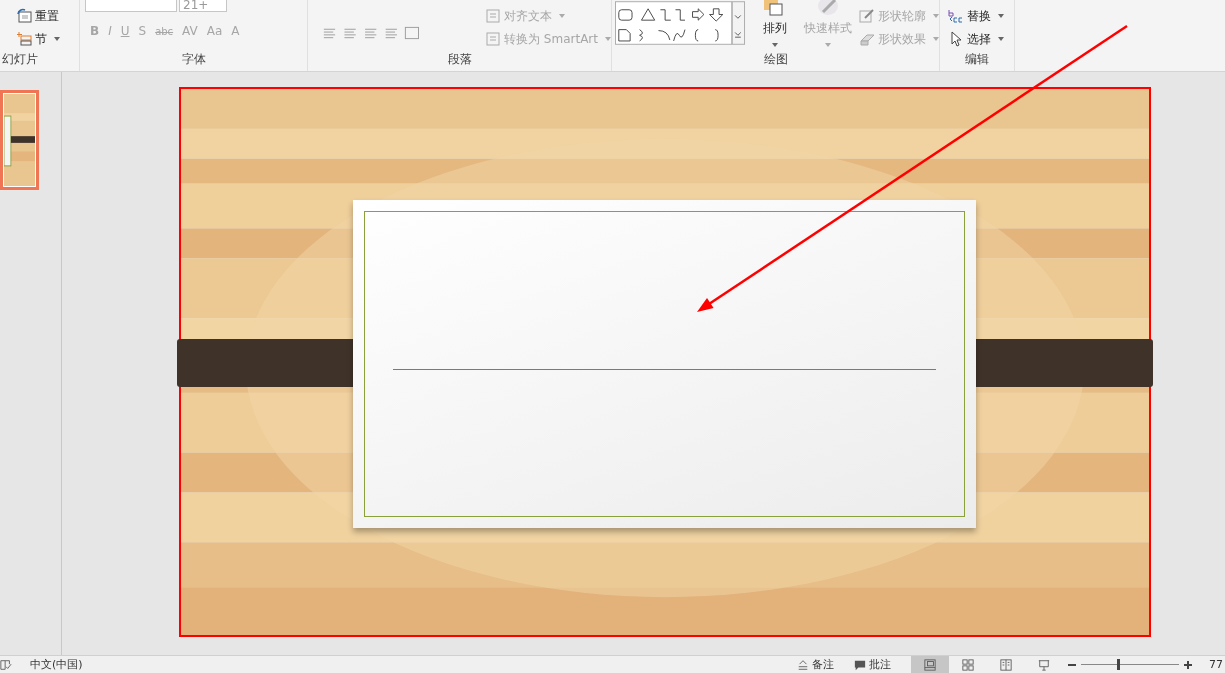  What do you see at coordinates (1044, 664) in the screenshot?
I see `slideshow-icon` at bounding box center [1044, 664].